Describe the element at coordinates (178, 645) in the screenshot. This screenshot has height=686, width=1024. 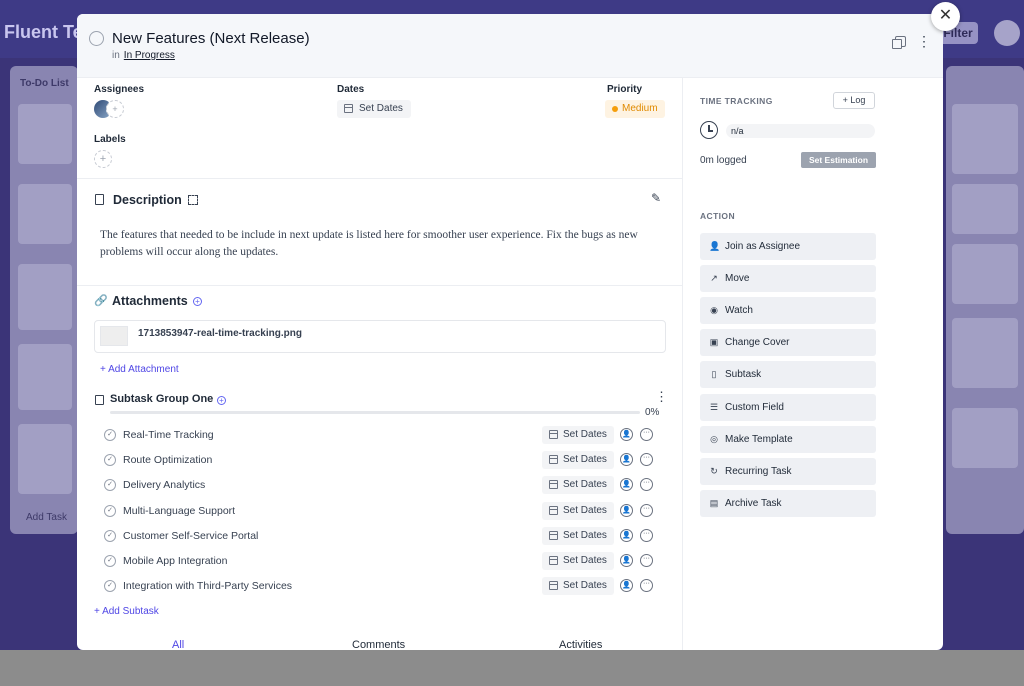
I see `tab-all: All` at that location.